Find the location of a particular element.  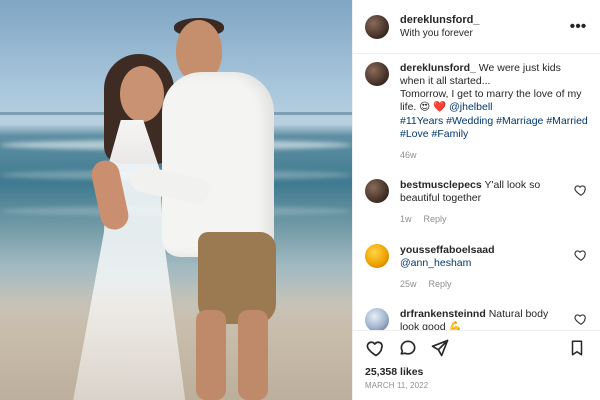

emoji-heart-eyes: 😍 is located at coordinates (425, 107).